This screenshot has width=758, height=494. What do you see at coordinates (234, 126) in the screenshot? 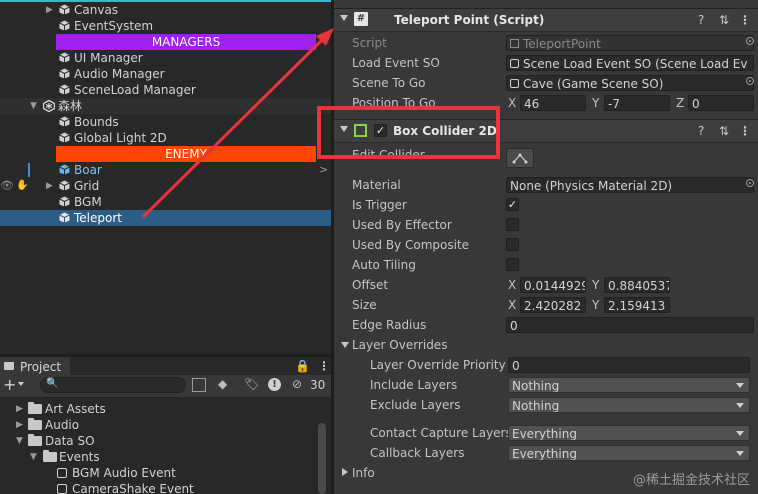
I see `annotation-arrow-line` at bounding box center [234, 126].